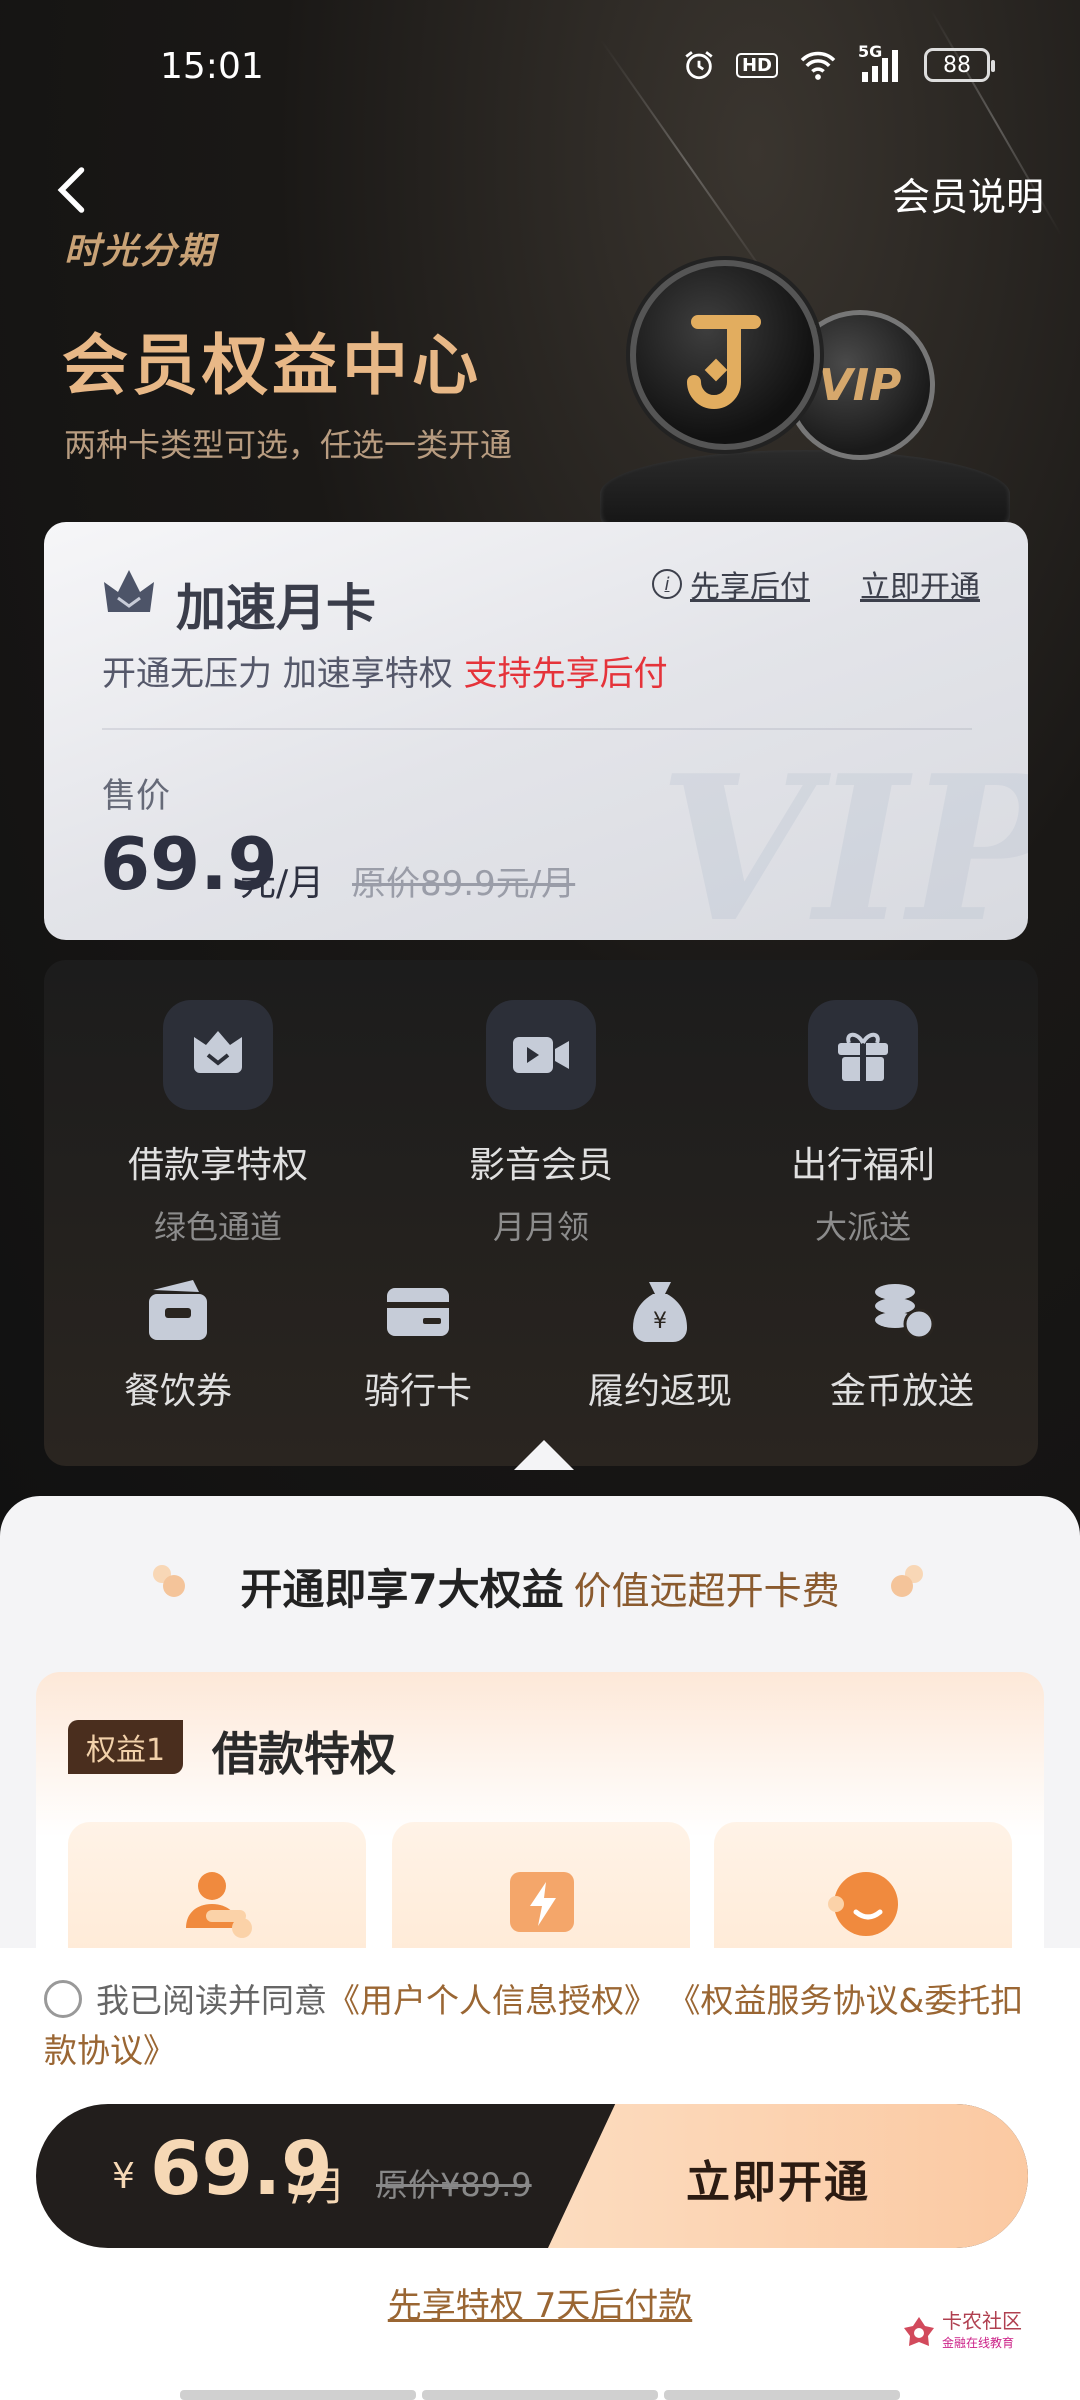 The image size is (1080, 2400). I want to click on brand-coin-glyph-icon, so click(724, 362).